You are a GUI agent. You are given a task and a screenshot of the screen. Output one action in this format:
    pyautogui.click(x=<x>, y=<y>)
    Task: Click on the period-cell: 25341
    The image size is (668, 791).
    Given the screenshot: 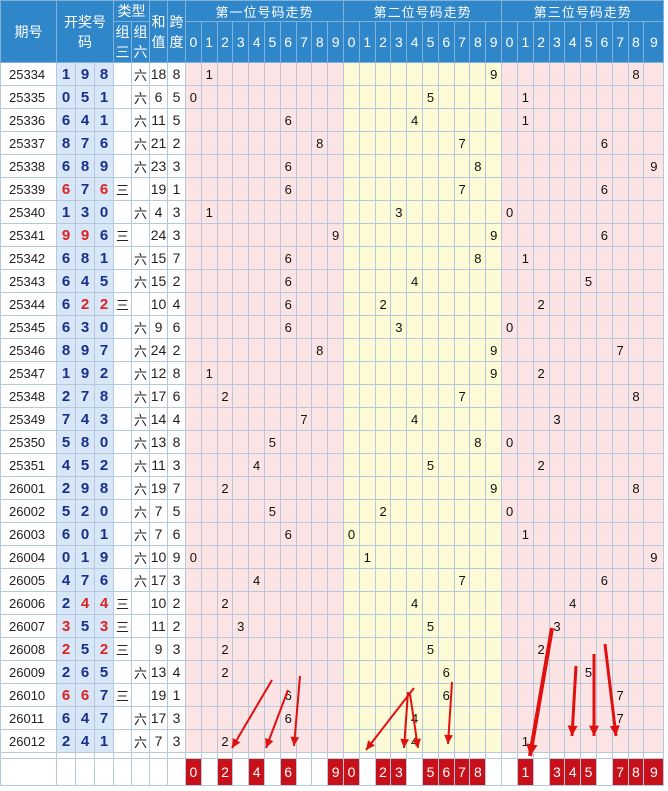 What is the action you would take?
    pyautogui.click(x=28, y=235)
    